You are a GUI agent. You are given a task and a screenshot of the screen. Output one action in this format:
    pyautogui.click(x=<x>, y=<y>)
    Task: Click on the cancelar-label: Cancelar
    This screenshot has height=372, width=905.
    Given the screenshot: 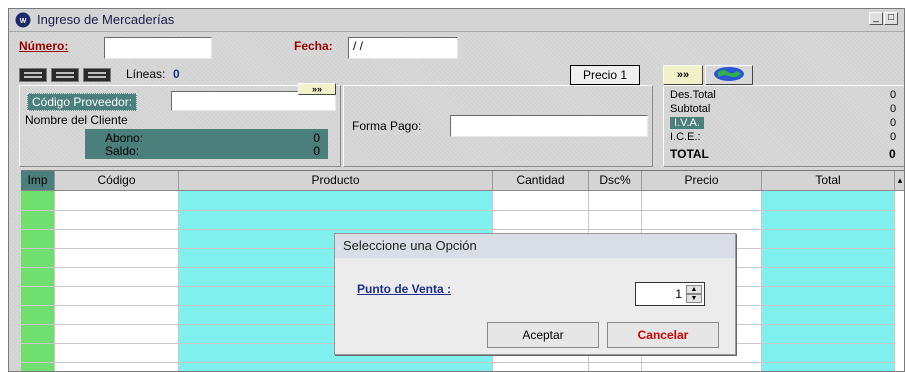 What is the action you would take?
    pyautogui.click(x=663, y=335)
    